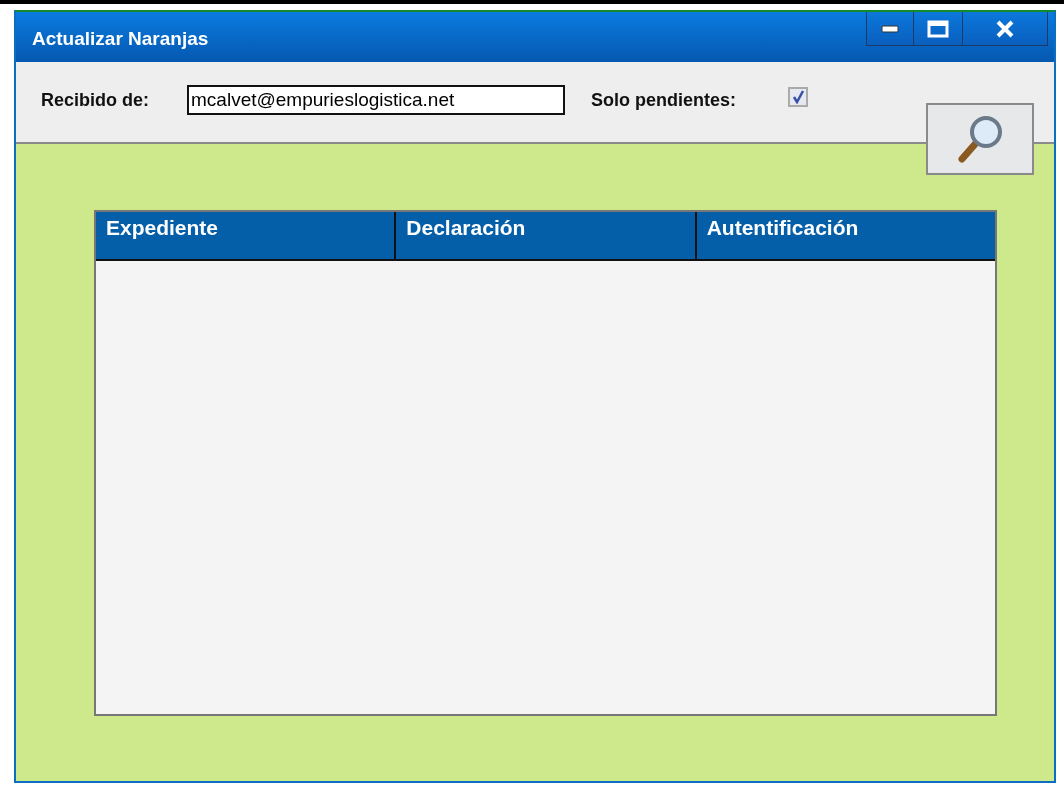 Image resolution: width=1064 pixels, height=785 pixels. I want to click on close-icon, so click(1005, 28).